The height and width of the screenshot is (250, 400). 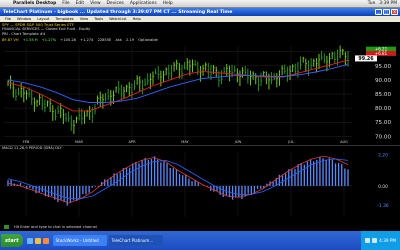 I want to click on quick-launch, so click(x=37, y=240).